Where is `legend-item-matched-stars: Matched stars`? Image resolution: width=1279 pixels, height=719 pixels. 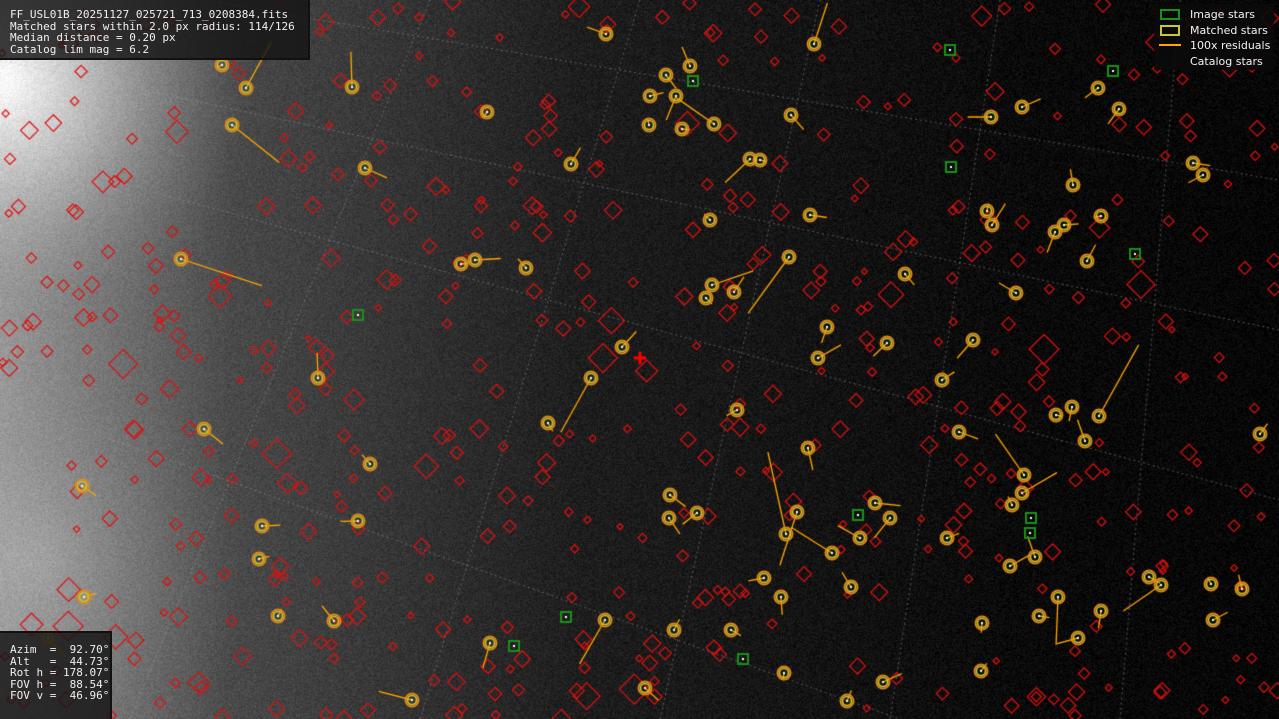
legend-item-matched-stars: Matched stars is located at coordinates (1213, 30).